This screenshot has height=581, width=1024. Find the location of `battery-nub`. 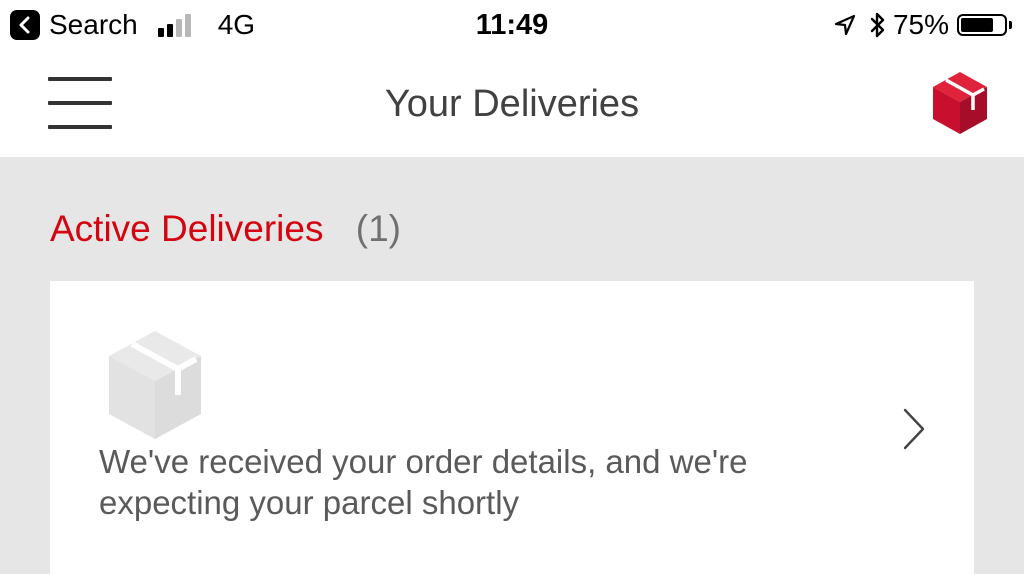

battery-nub is located at coordinates (1010, 25).